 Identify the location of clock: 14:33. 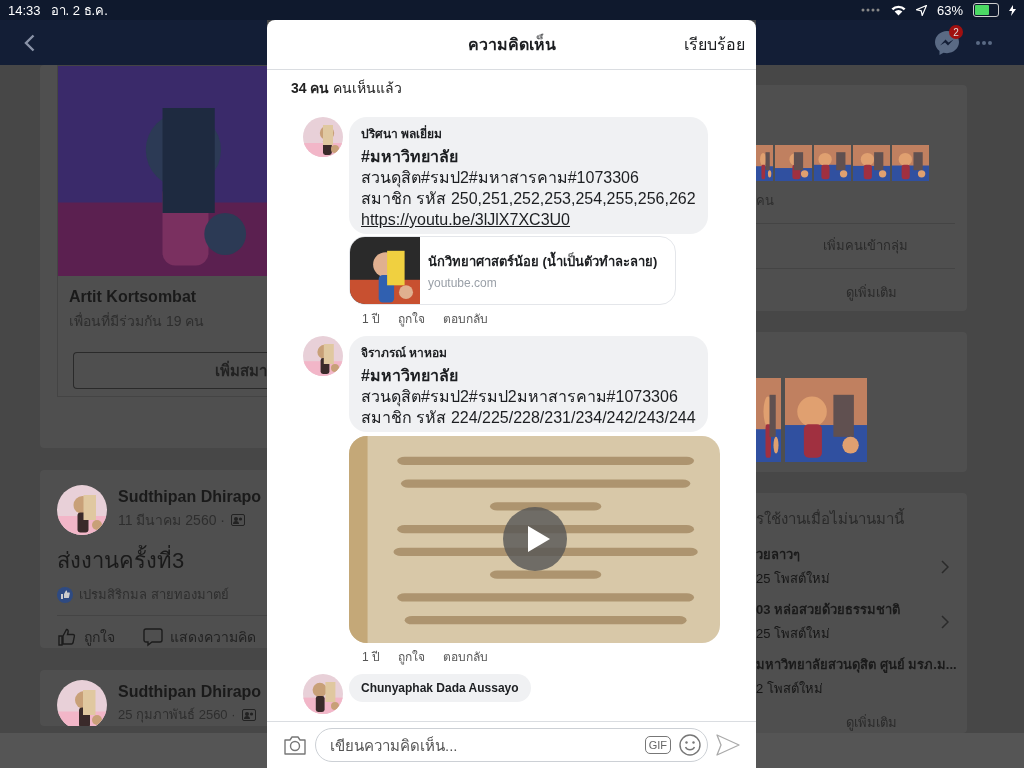
(24, 10).